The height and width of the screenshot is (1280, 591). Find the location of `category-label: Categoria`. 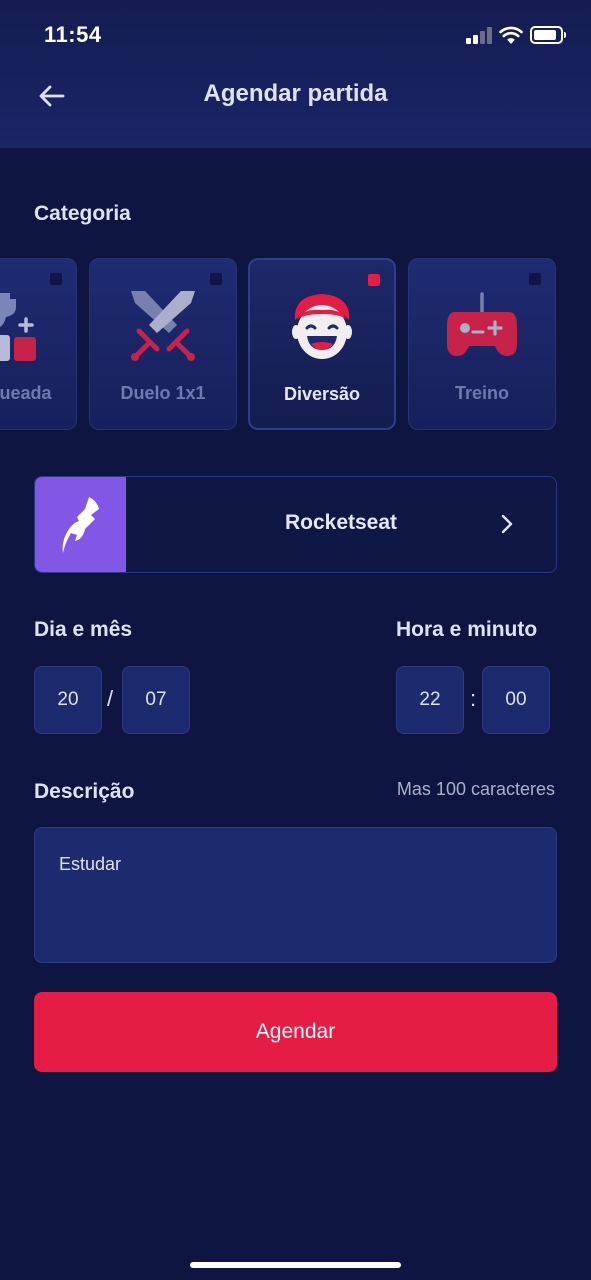

category-label: Categoria is located at coordinates (82, 213).